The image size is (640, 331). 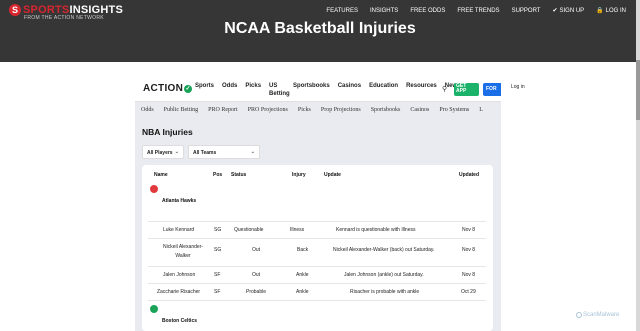 I want to click on celtics-logo-icon, so click(x=154, y=309).